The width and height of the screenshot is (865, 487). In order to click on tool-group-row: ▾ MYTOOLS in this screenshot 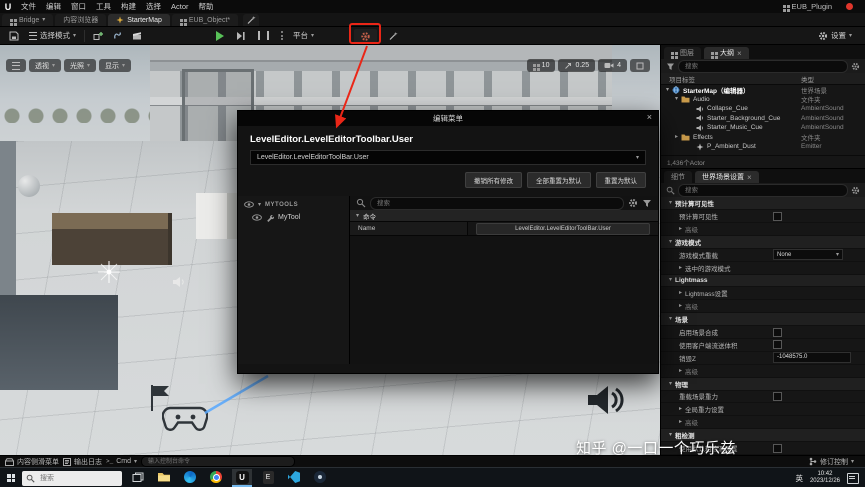, I will do `click(293, 204)`.